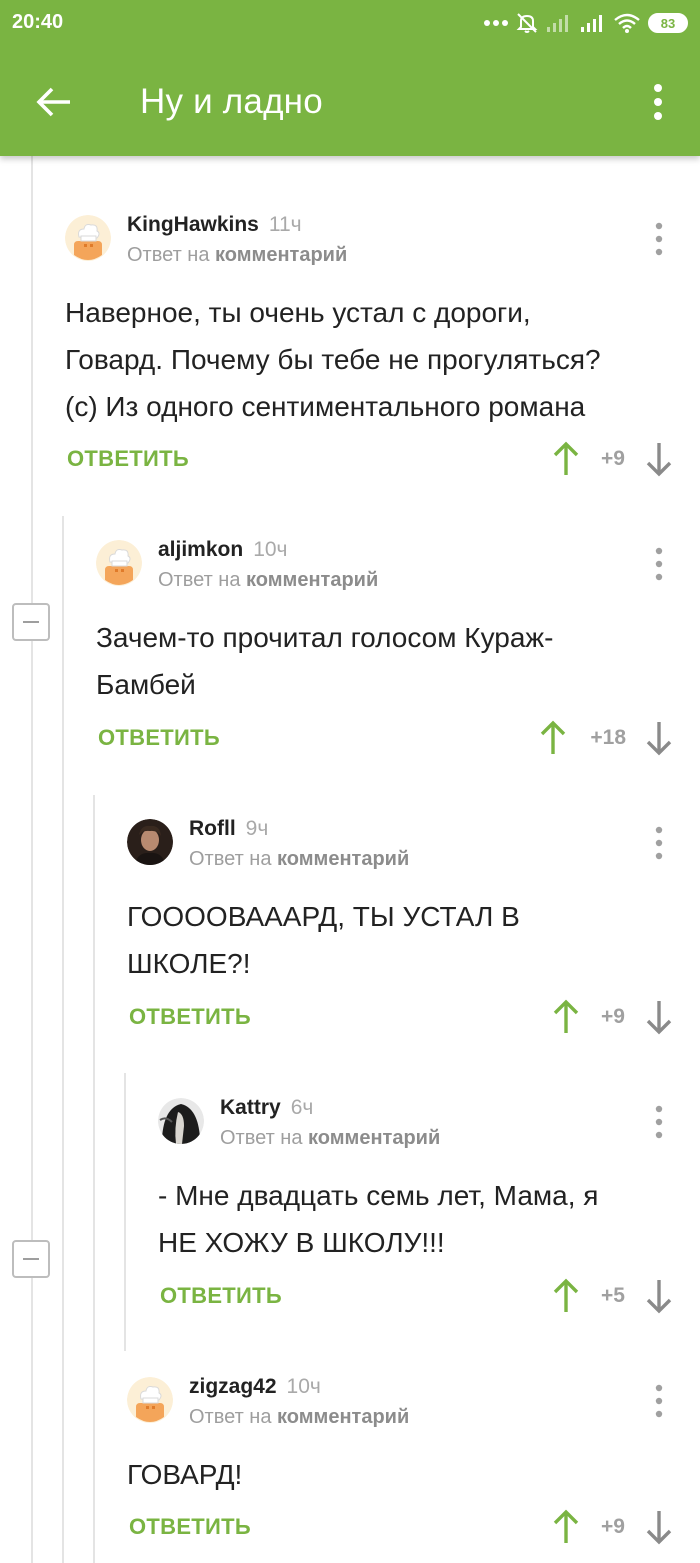 The width and height of the screenshot is (700, 1563). Describe the element at coordinates (323, 916) in the screenshot. I see `comment-line: ГООООВАААРД, ТЫ УСТАЛ В` at that location.